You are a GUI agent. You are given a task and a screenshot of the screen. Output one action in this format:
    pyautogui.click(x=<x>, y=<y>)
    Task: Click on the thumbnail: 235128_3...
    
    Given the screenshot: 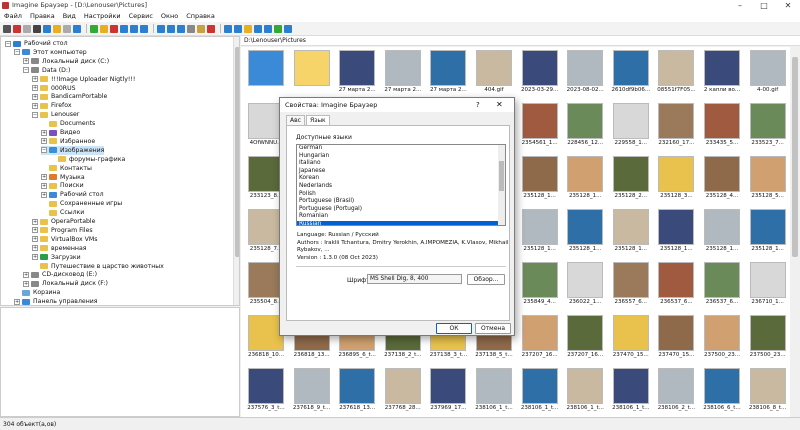 What is the action you would take?
    pyautogui.click(x=676, y=181)
    